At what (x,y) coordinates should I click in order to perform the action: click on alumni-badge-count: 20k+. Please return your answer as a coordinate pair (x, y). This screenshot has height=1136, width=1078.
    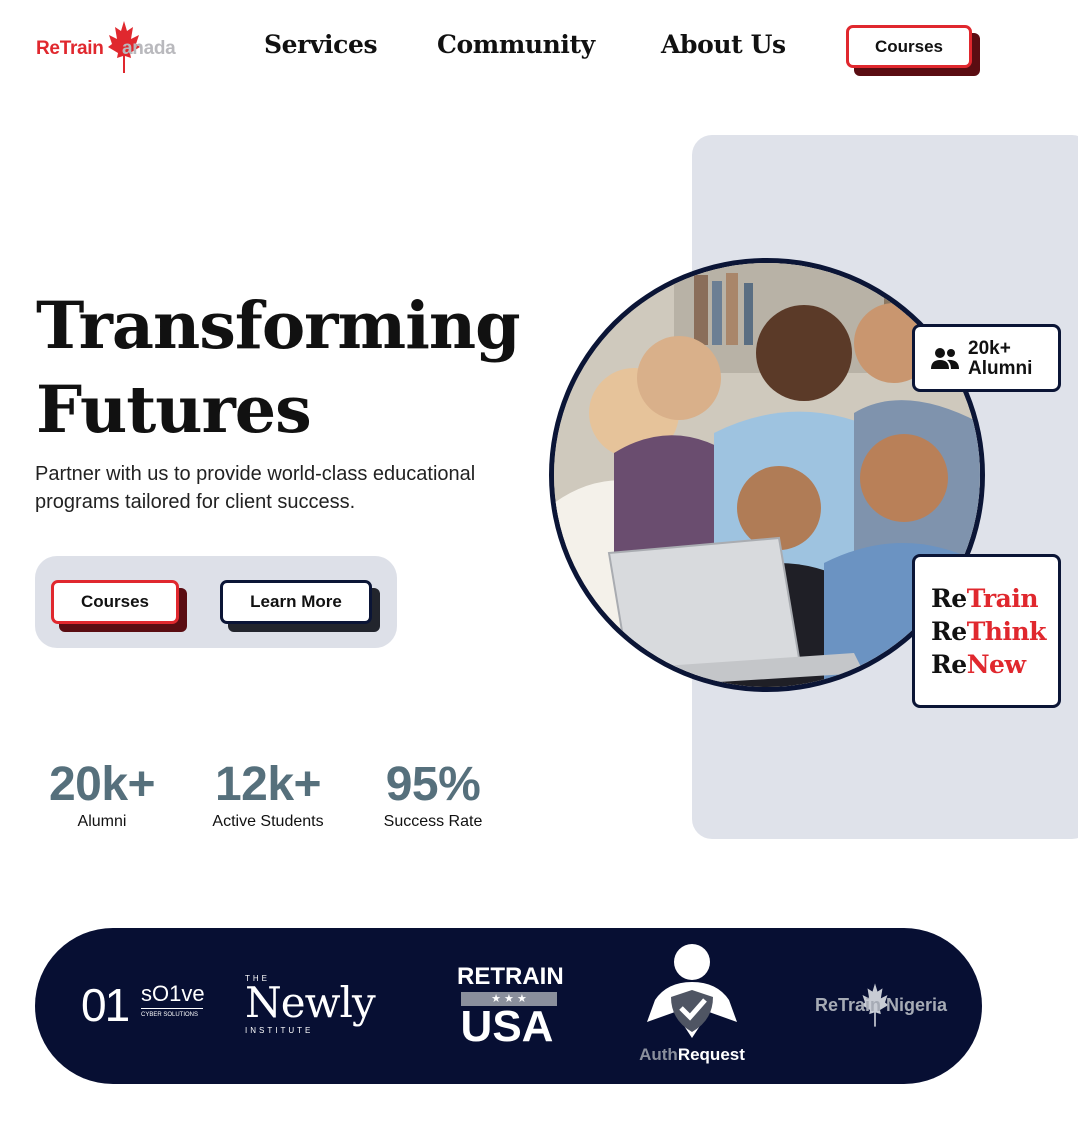
    Looking at the image, I should click on (989, 348).